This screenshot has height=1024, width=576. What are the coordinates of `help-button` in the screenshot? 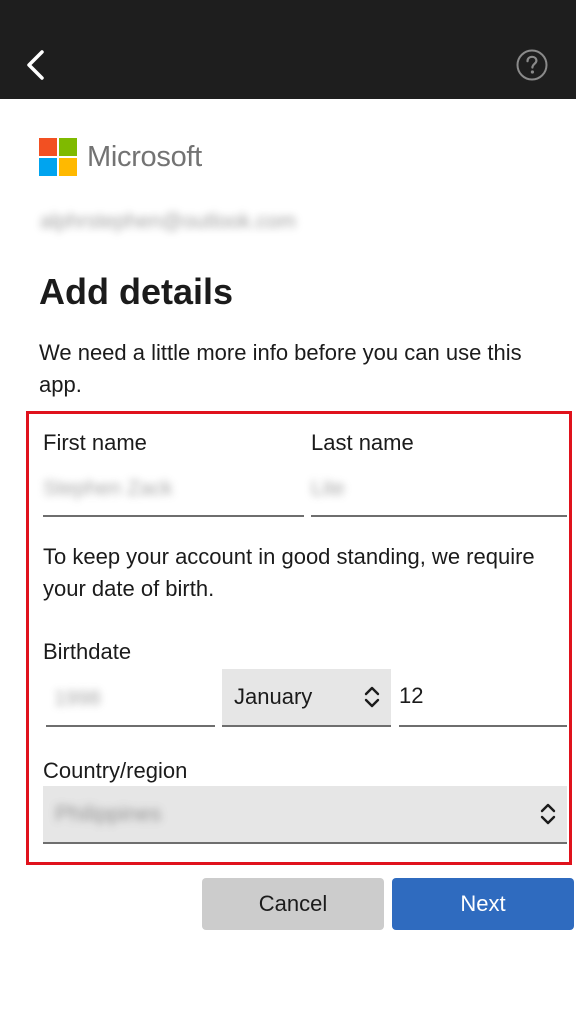 It's located at (532, 65).